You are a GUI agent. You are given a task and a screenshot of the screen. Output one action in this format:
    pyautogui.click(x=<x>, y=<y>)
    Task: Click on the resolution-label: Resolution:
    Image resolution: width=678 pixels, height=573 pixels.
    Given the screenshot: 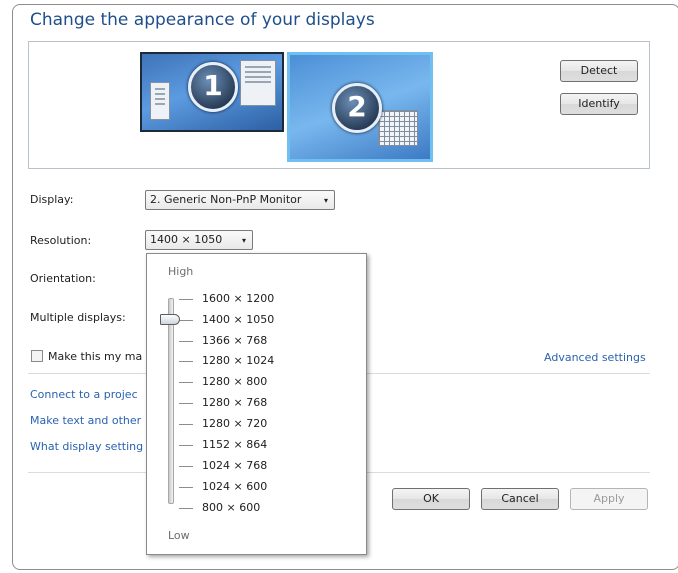 What is the action you would take?
    pyautogui.click(x=61, y=240)
    